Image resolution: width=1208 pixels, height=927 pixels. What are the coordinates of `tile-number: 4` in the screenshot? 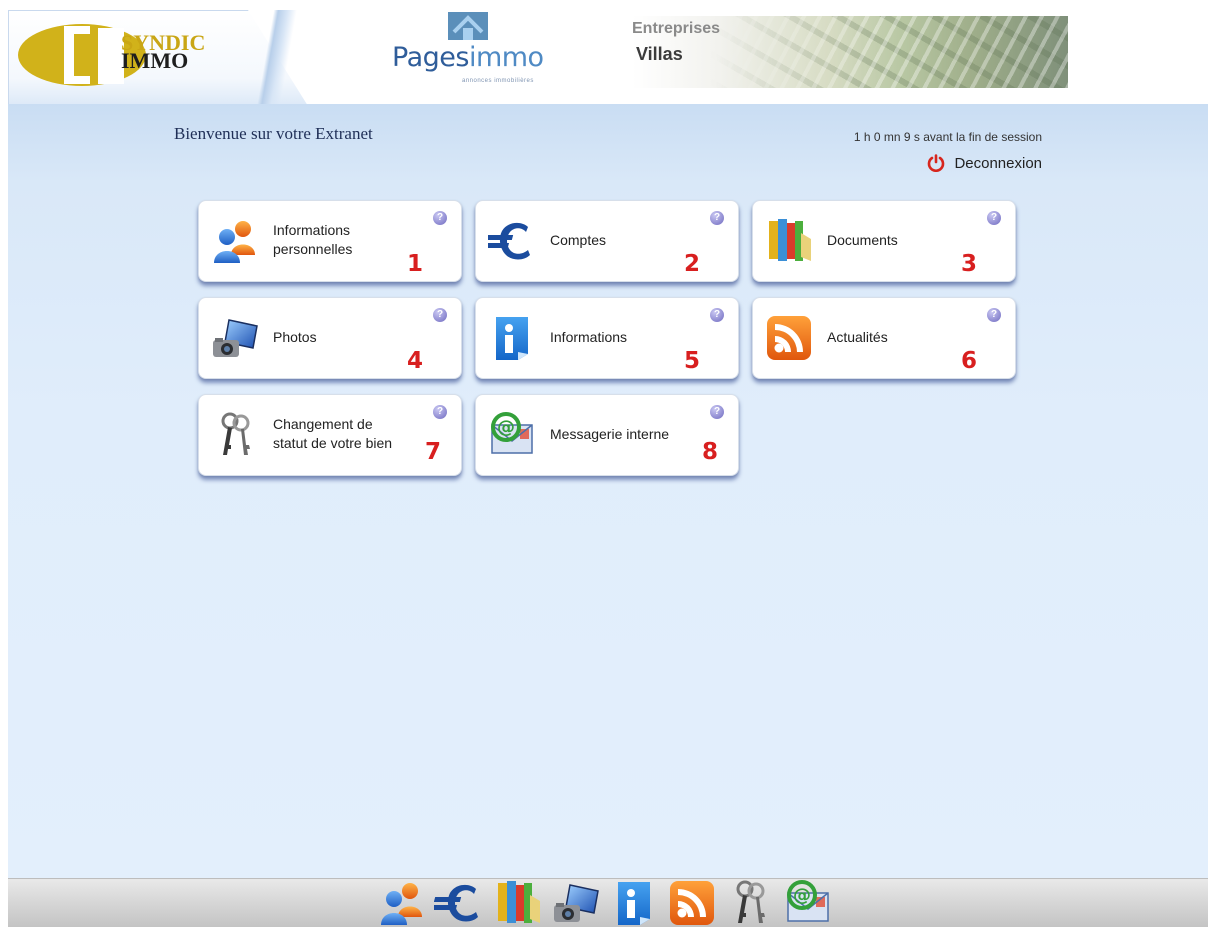 It's located at (414, 361).